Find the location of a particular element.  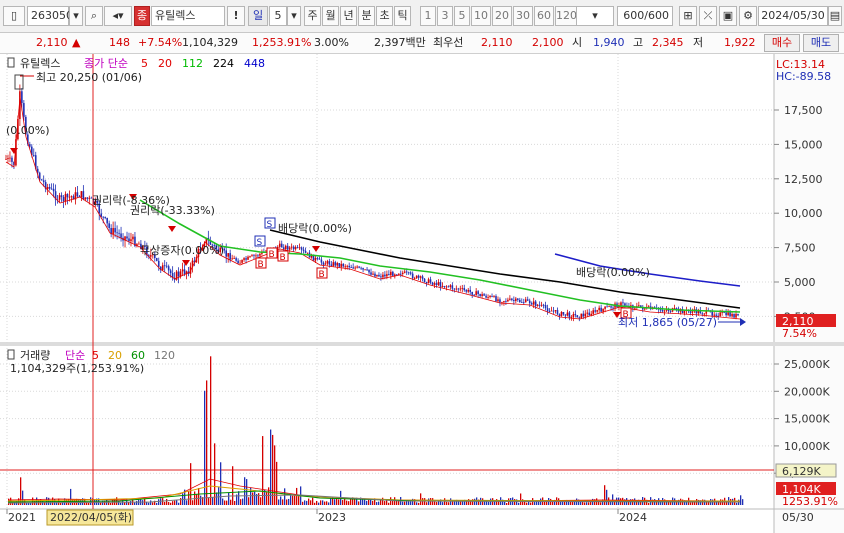

buy-button: 매수 is located at coordinates (782, 43).